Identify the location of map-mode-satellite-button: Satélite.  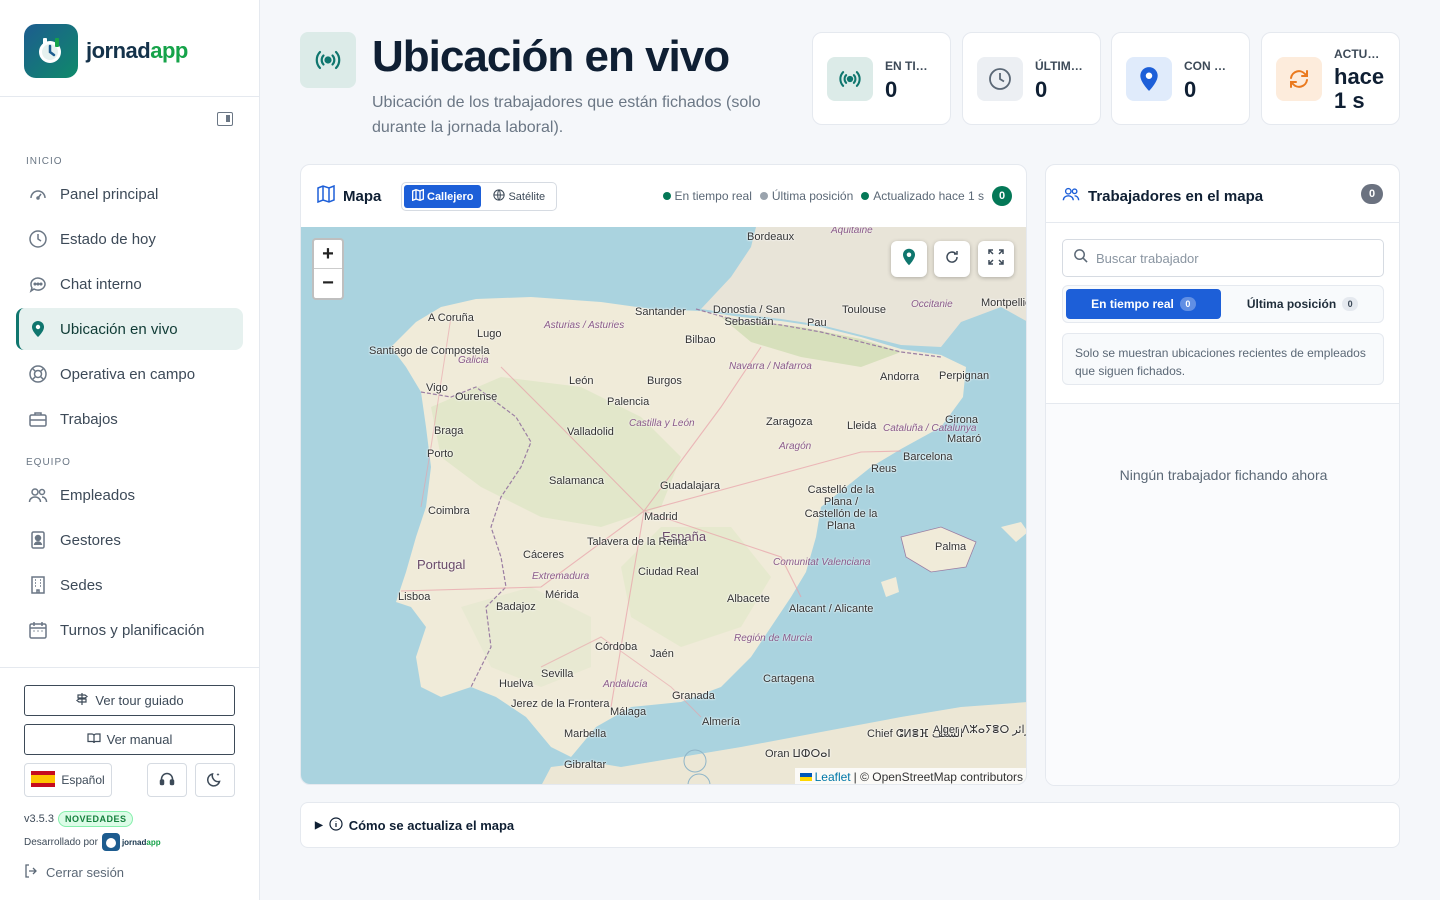
(519, 196).